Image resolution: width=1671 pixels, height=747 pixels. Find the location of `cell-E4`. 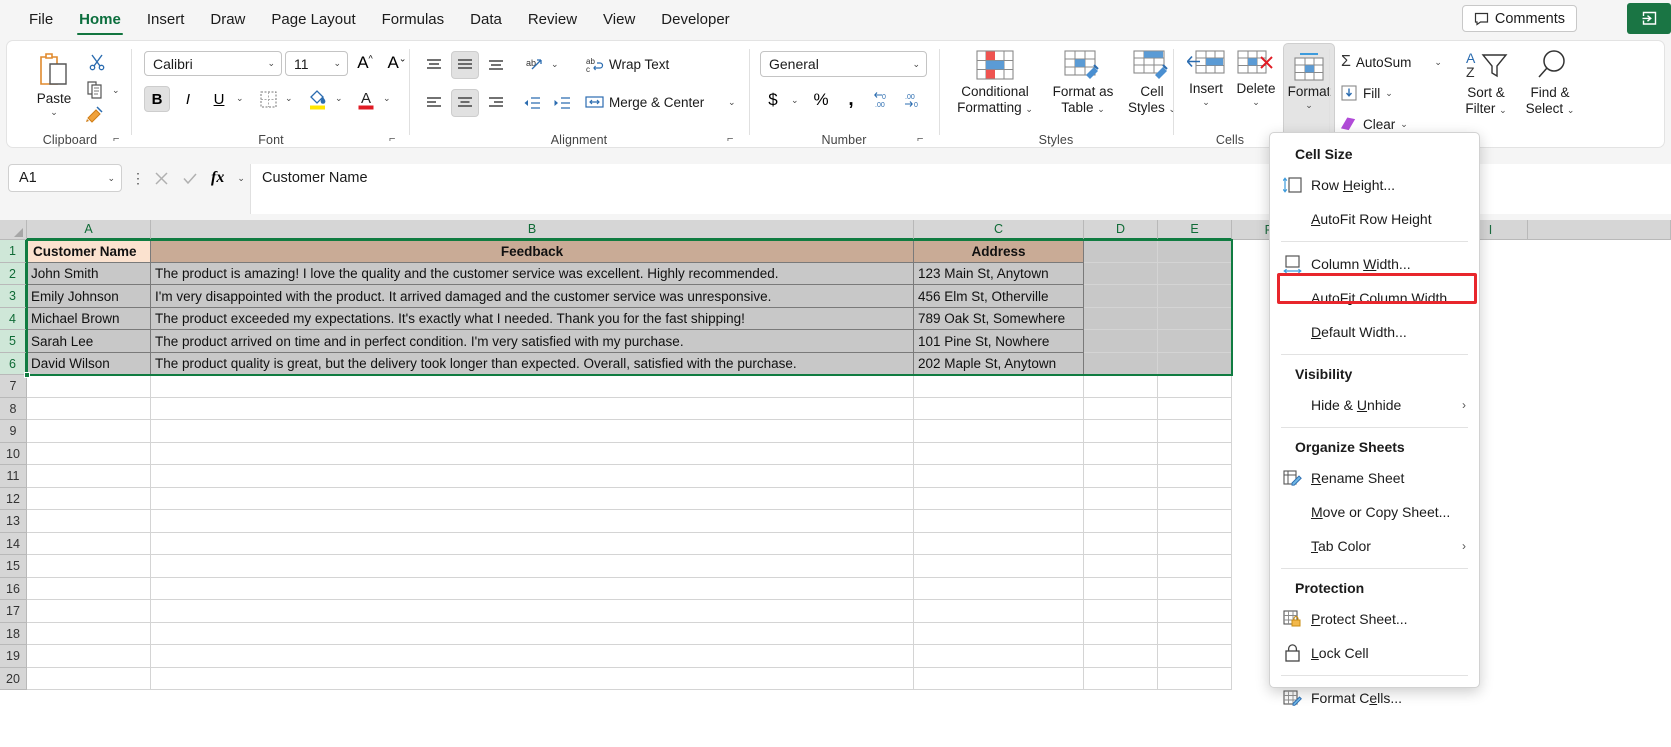

cell-E4 is located at coordinates (1195, 319).